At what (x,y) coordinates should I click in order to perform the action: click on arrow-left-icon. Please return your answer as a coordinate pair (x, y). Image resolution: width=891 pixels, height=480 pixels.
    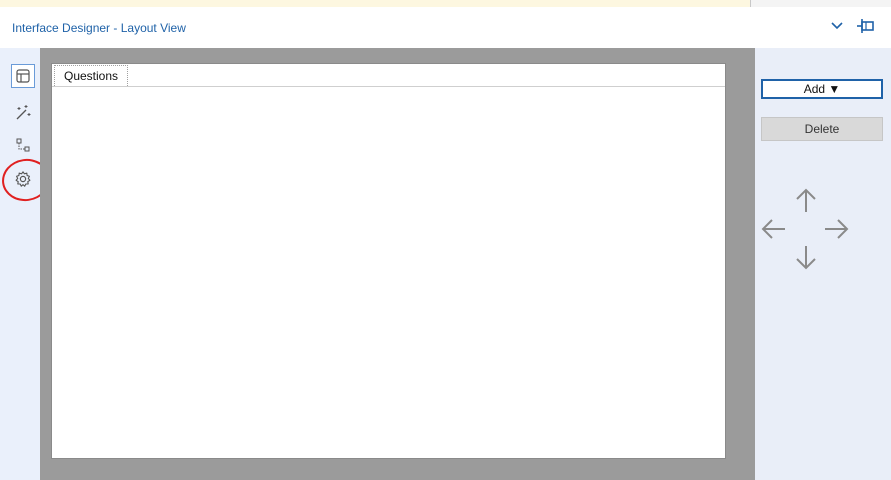
    Looking at the image, I should click on (774, 229).